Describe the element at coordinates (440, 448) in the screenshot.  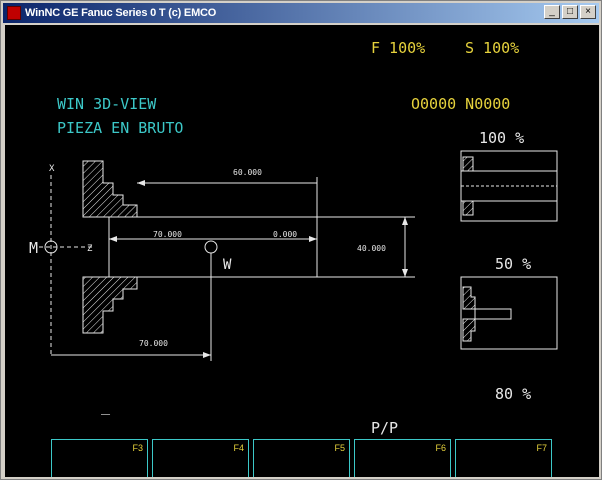
I see `softkey-f6-label: F6` at that location.